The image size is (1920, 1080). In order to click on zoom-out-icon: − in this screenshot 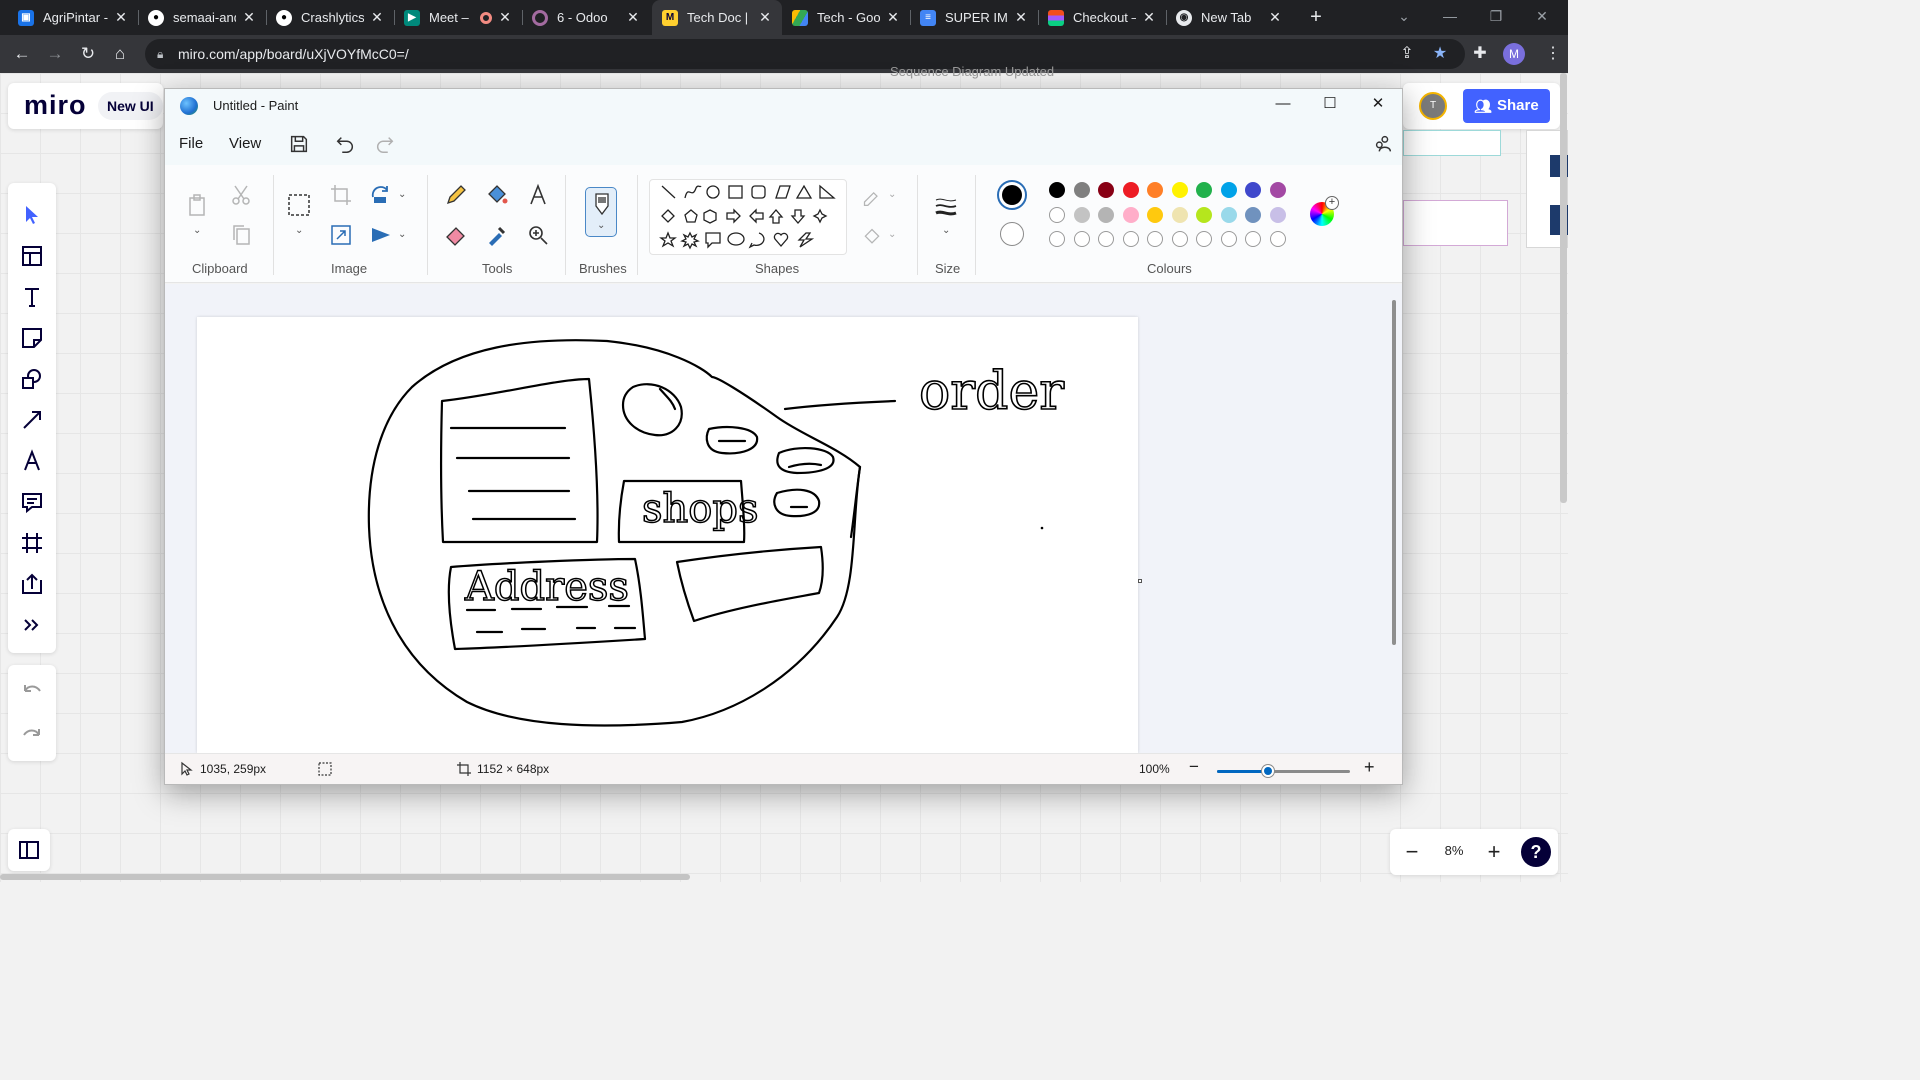, I will do `click(1194, 767)`.